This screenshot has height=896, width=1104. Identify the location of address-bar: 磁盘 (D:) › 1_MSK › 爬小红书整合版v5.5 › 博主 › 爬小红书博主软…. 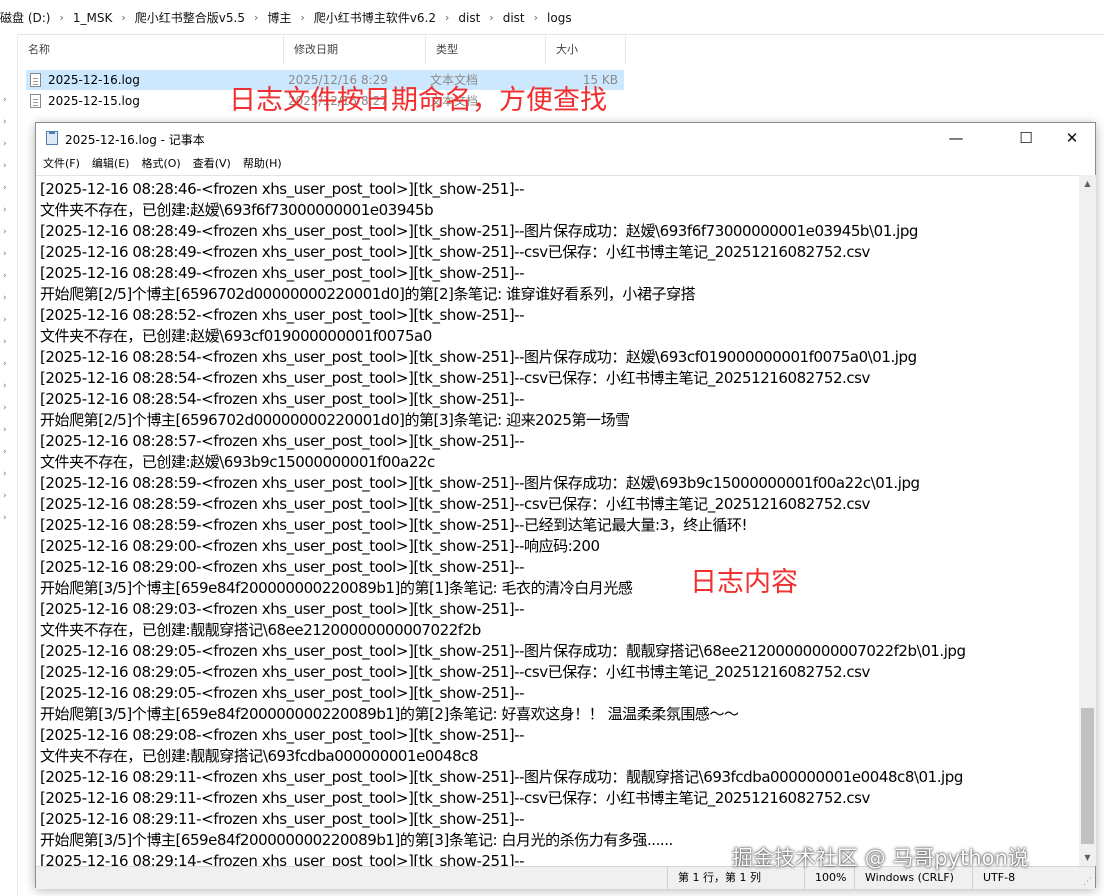
(552, 17).